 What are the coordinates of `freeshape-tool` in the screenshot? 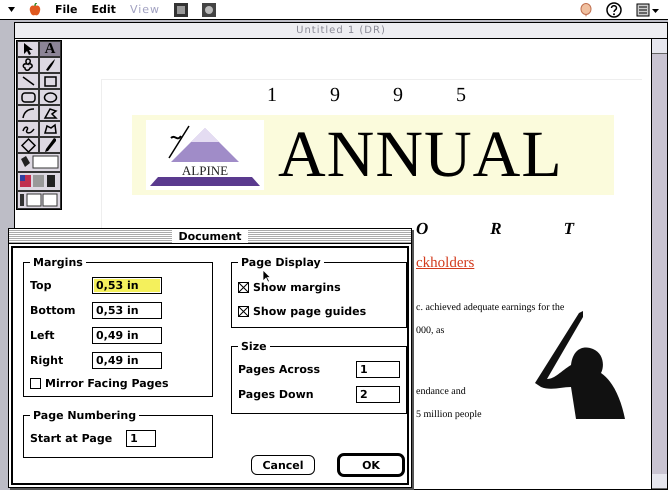 It's located at (50, 129).